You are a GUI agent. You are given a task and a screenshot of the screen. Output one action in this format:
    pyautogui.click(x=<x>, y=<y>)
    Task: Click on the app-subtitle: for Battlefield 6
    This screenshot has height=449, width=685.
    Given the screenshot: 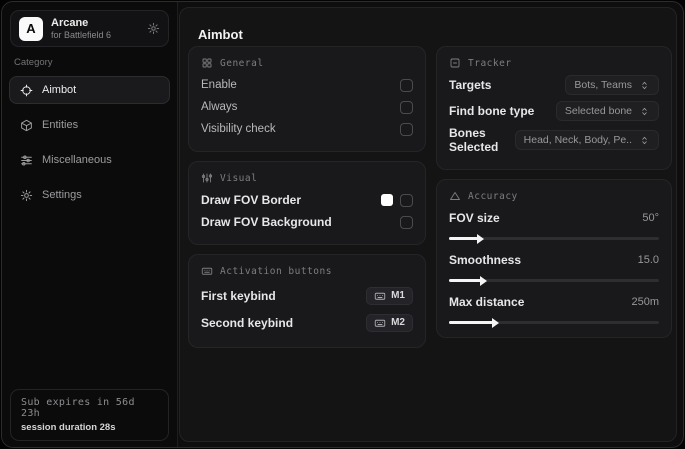 What is the action you would take?
    pyautogui.click(x=81, y=34)
    